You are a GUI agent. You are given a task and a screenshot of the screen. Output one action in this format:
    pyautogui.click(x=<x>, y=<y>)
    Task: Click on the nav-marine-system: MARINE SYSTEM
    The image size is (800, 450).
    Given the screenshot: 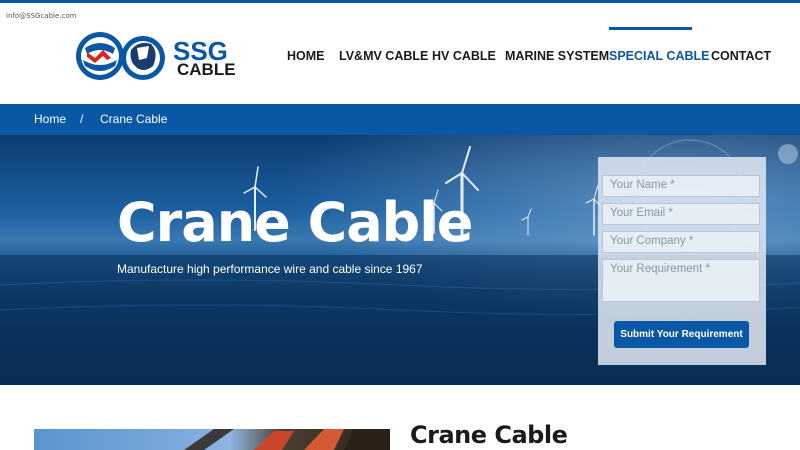 What is the action you would take?
    pyautogui.click(x=557, y=56)
    